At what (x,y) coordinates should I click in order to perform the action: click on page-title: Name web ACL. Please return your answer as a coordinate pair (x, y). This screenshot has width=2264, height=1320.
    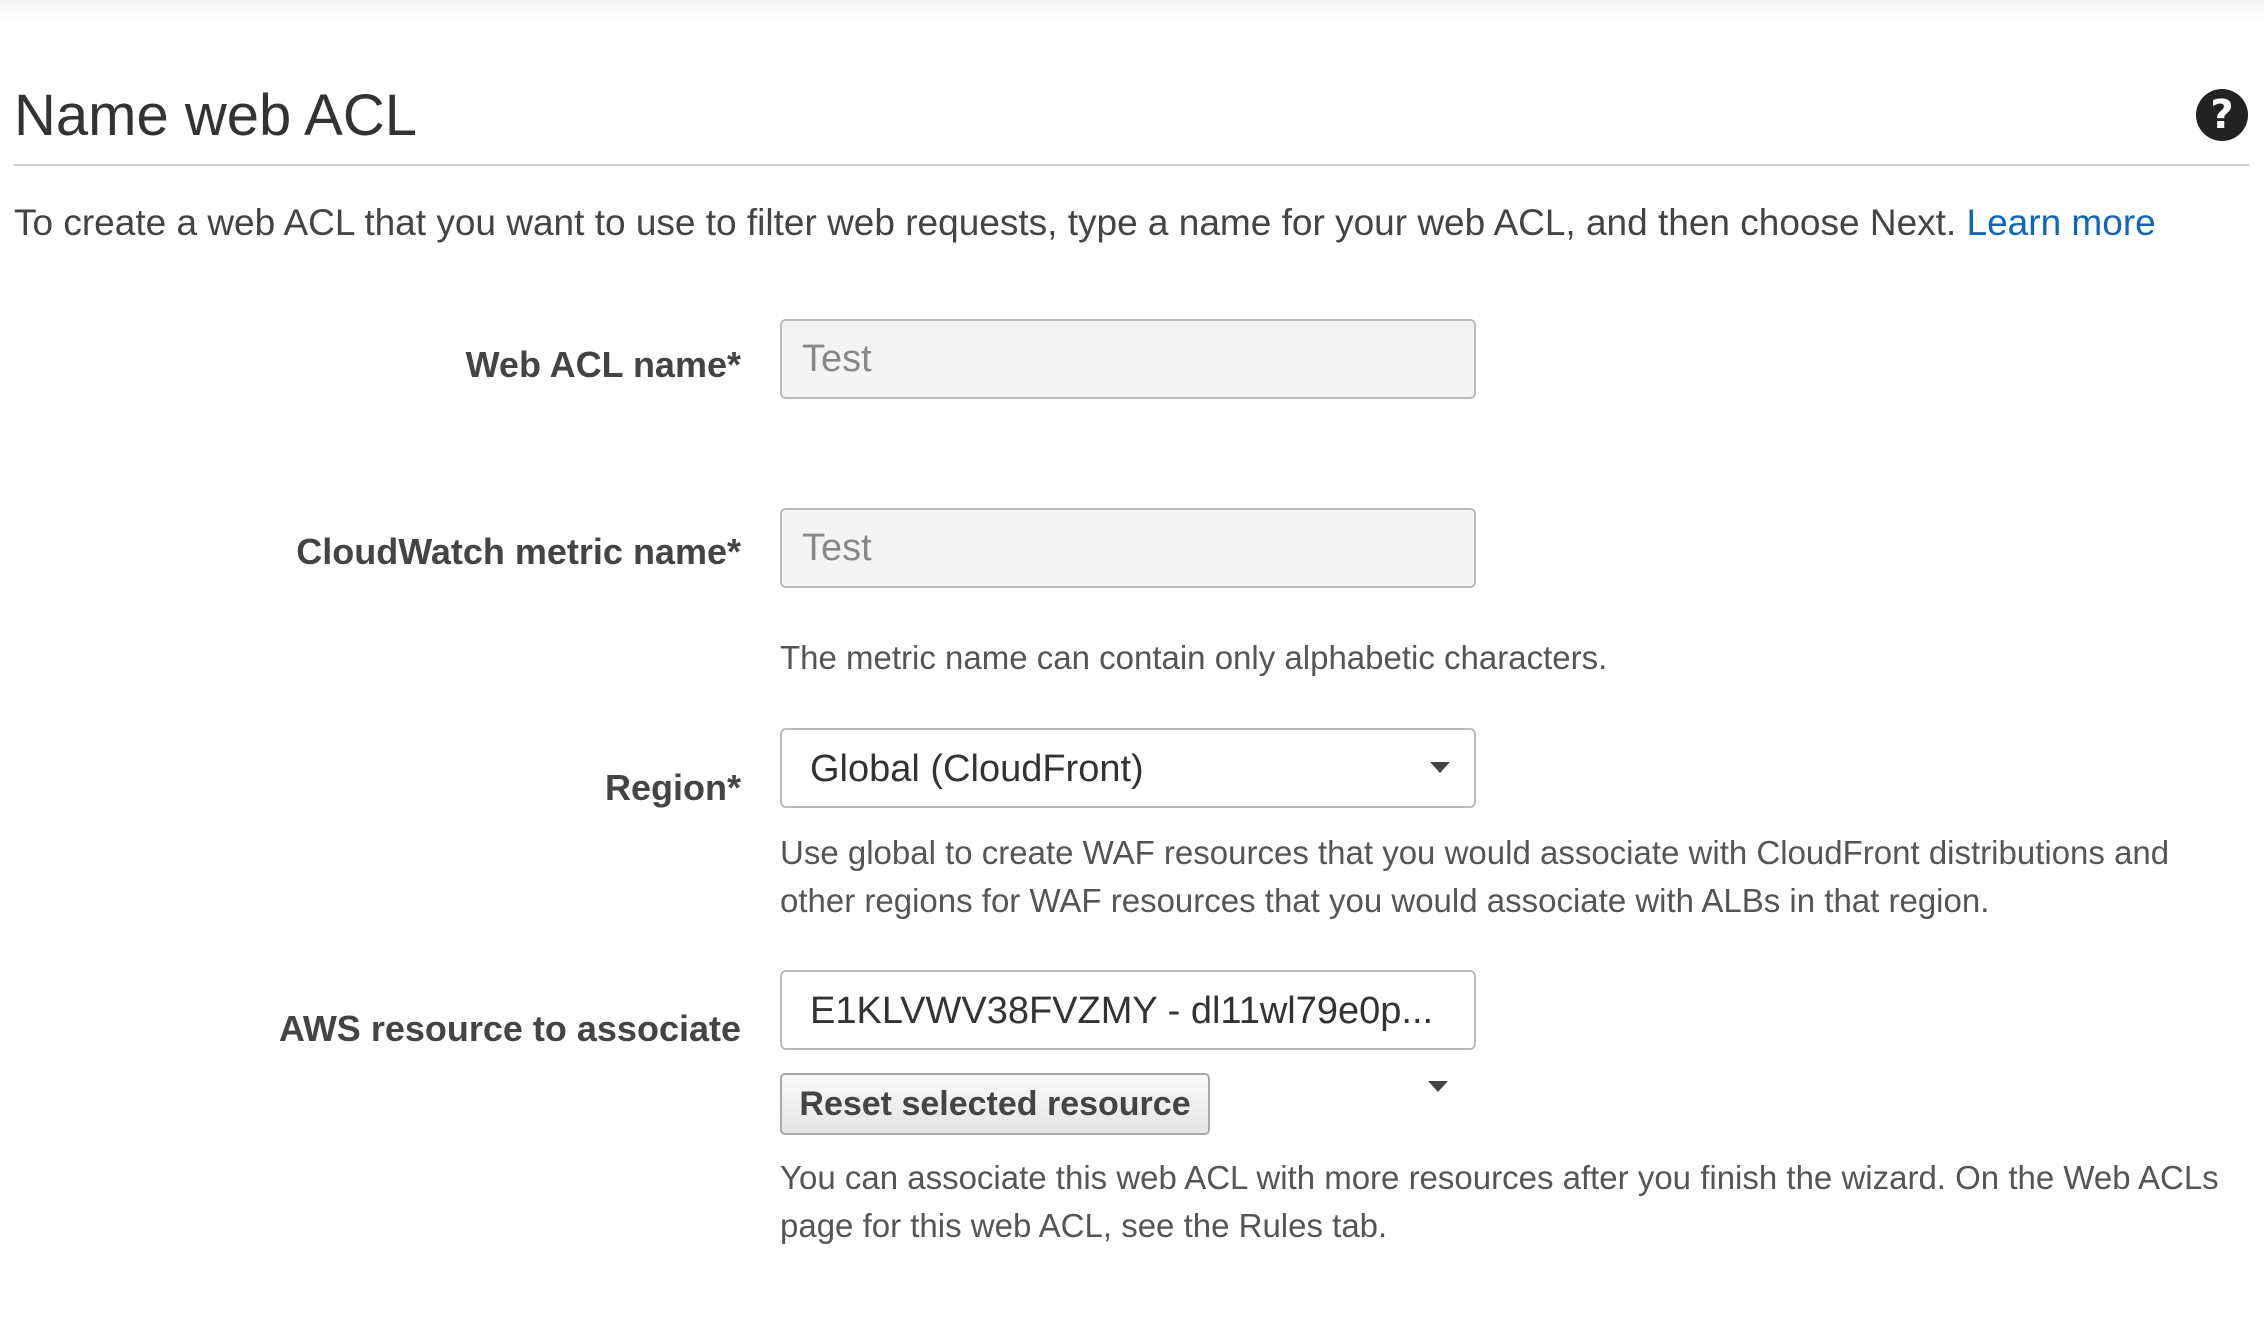
    Looking at the image, I should click on (215, 115).